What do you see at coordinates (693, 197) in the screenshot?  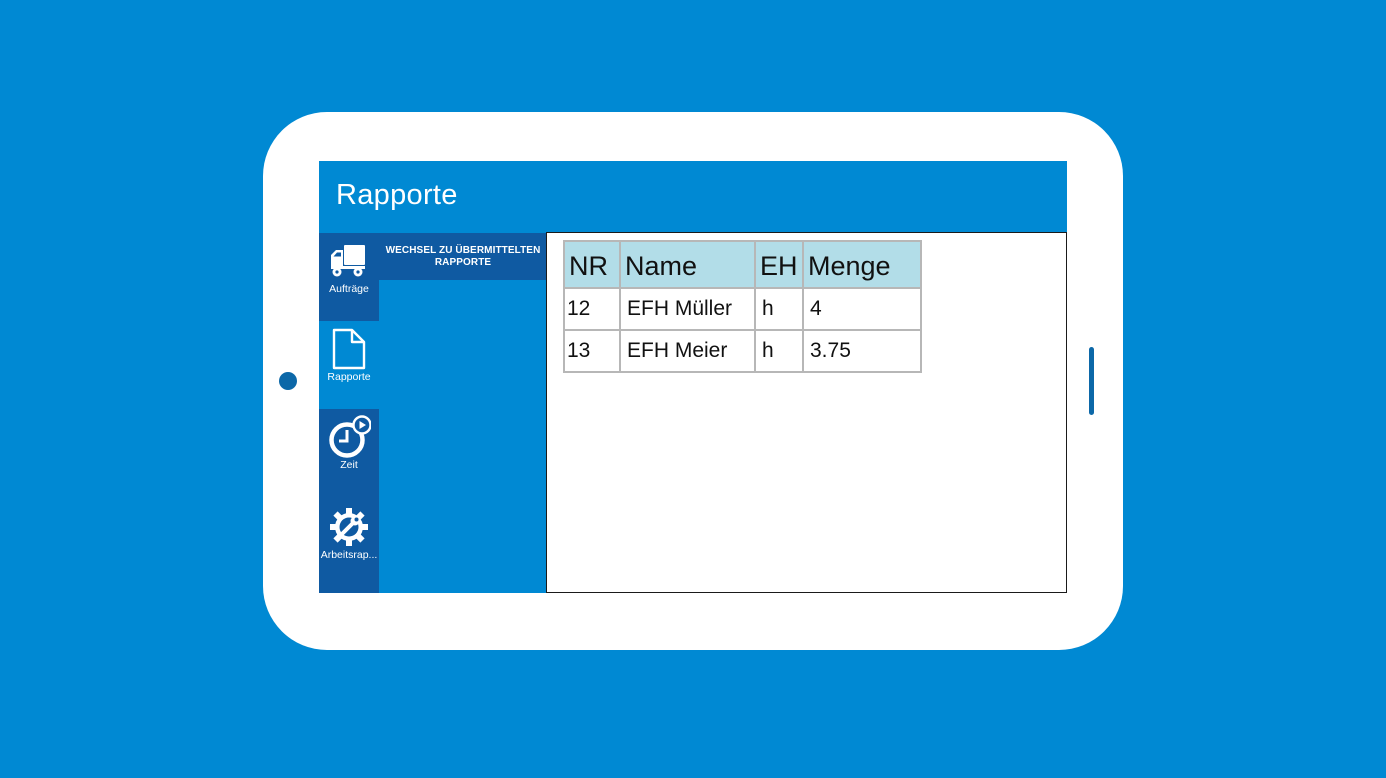 I see `app-bar: Rapporte` at bounding box center [693, 197].